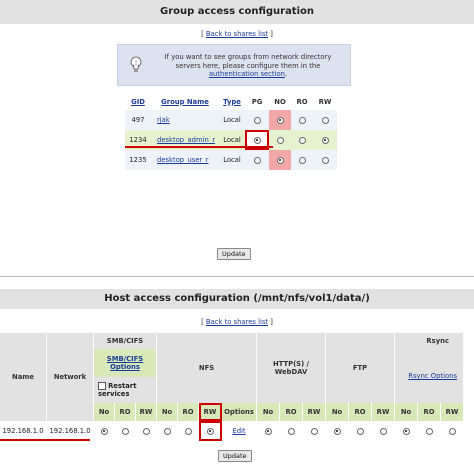  Describe the element at coordinates (432, 376) in the screenshot. I see `rsync-options-link: Rsync Options` at that location.